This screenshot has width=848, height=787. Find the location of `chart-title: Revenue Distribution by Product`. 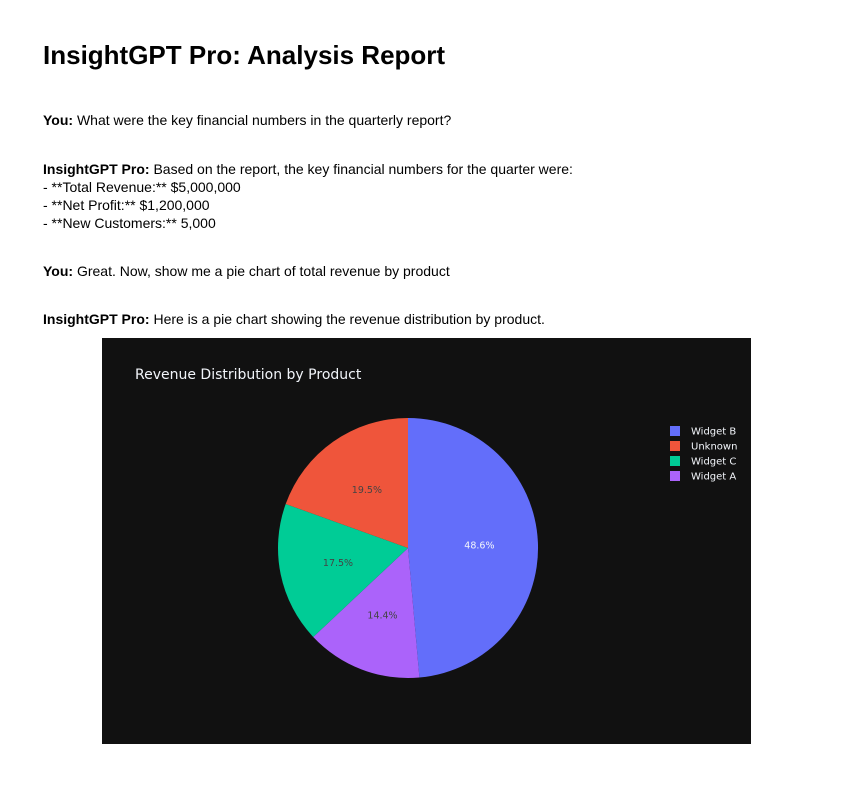

chart-title: Revenue Distribution by Product is located at coordinates (248, 375).